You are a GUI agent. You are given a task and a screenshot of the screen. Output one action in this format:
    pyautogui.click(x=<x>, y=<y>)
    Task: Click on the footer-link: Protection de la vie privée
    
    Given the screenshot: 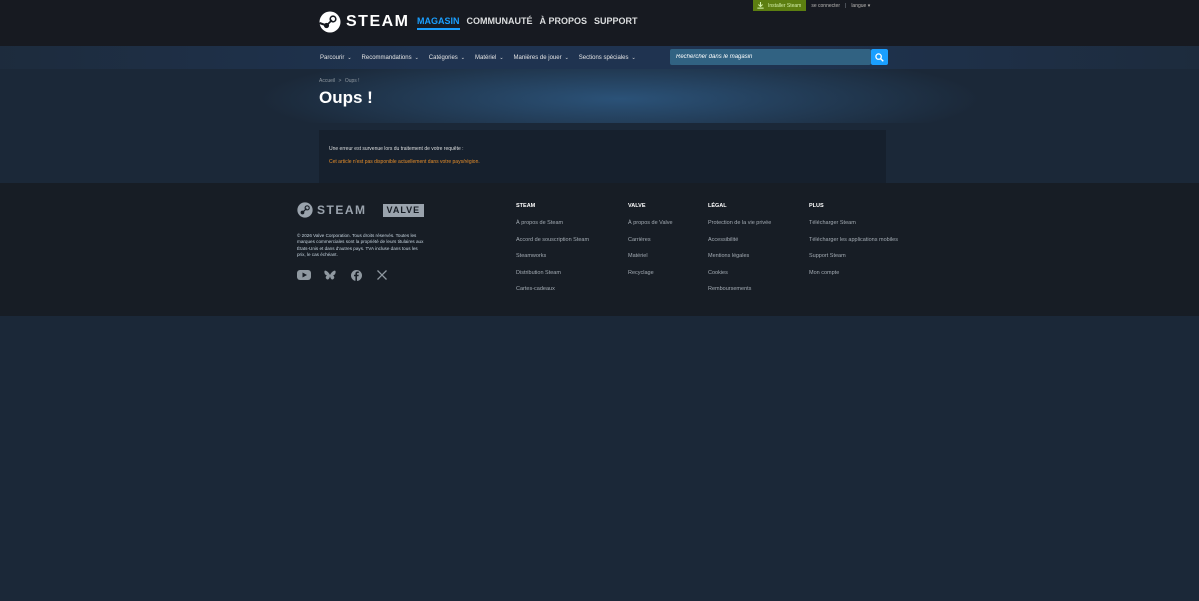 What is the action you would take?
    pyautogui.click(x=739, y=223)
    